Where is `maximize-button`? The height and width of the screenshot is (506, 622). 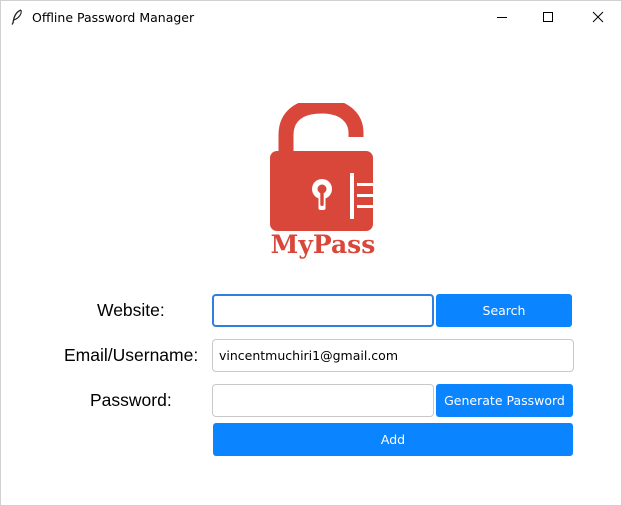
maximize-button is located at coordinates (548, 17).